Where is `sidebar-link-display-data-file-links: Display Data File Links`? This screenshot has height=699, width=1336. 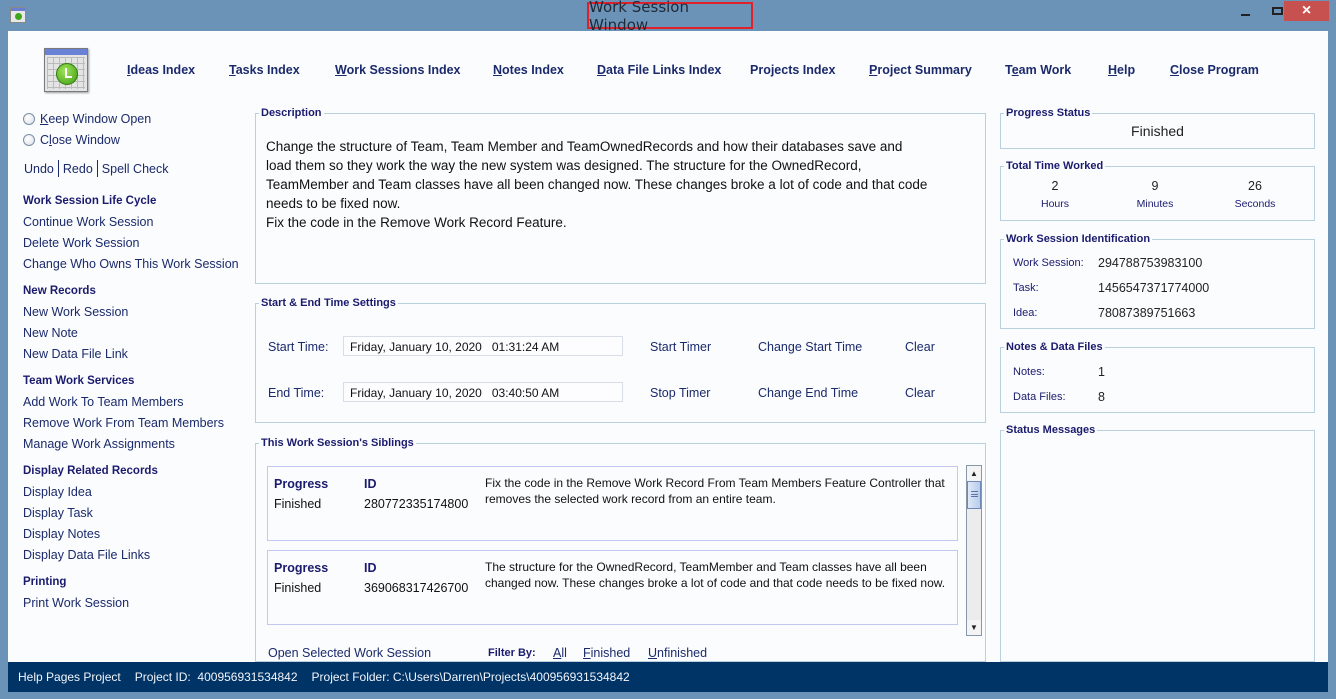 sidebar-link-display-data-file-links: Display Data File Links is located at coordinates (86, 555).